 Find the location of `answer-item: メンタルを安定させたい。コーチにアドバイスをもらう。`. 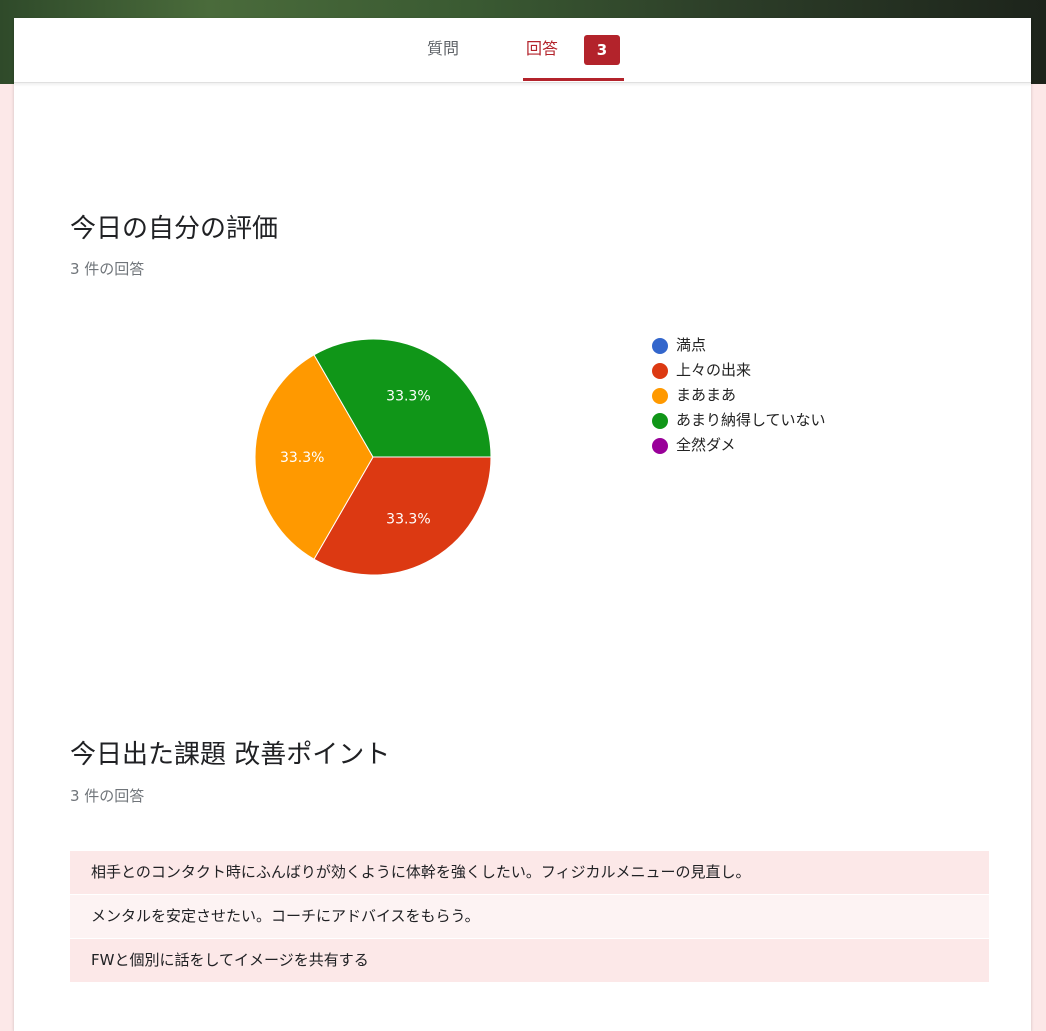

answer-item: メンタルを安定させたい。コーチにアドバイスをもらう。 is located at coordinates (529, 916).